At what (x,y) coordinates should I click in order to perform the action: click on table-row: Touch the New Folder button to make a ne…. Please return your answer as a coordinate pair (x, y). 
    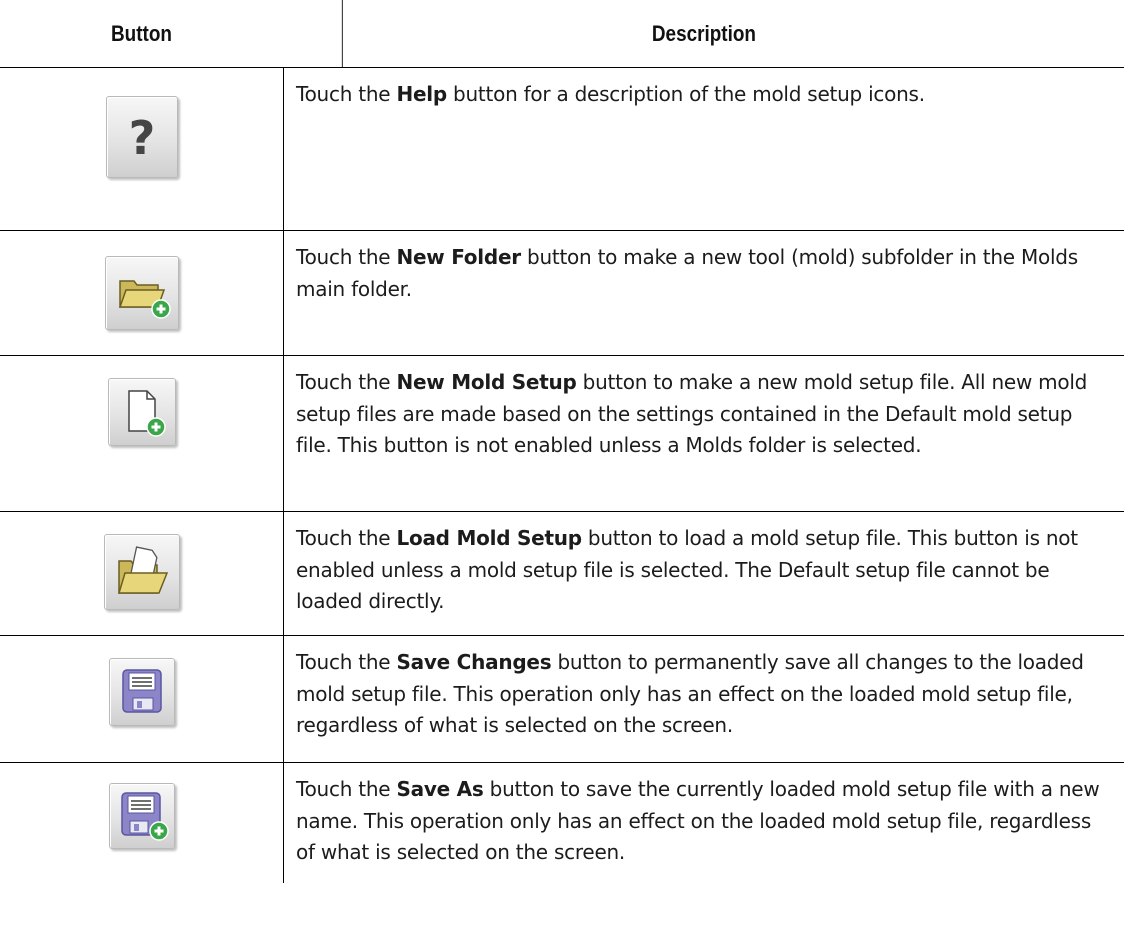
    Looking at the image, I should click on (562, 293).